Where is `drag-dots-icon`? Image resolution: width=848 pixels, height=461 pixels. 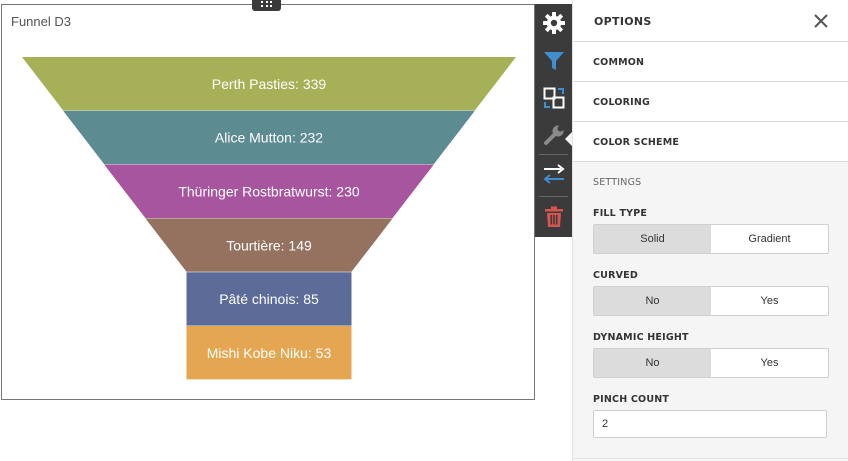 drag-dots-icon is located at coordinates (266, 3).